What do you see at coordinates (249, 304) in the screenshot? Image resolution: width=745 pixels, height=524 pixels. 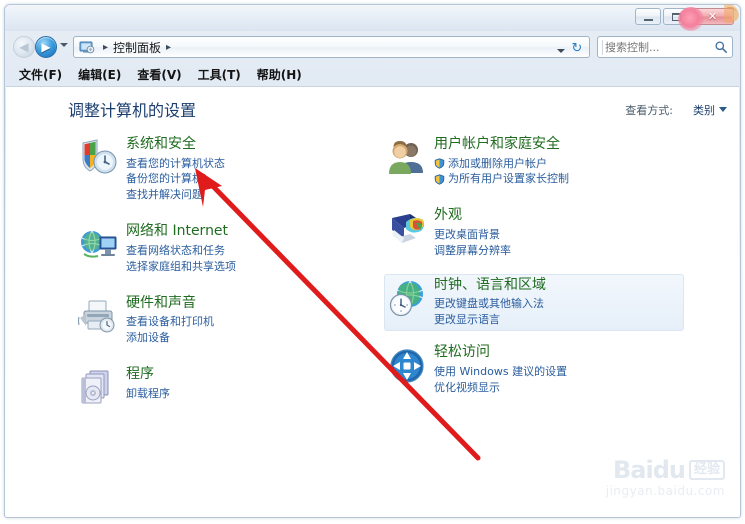 I see `category-title: 硬件和声音` at bounding box center [249, 304].